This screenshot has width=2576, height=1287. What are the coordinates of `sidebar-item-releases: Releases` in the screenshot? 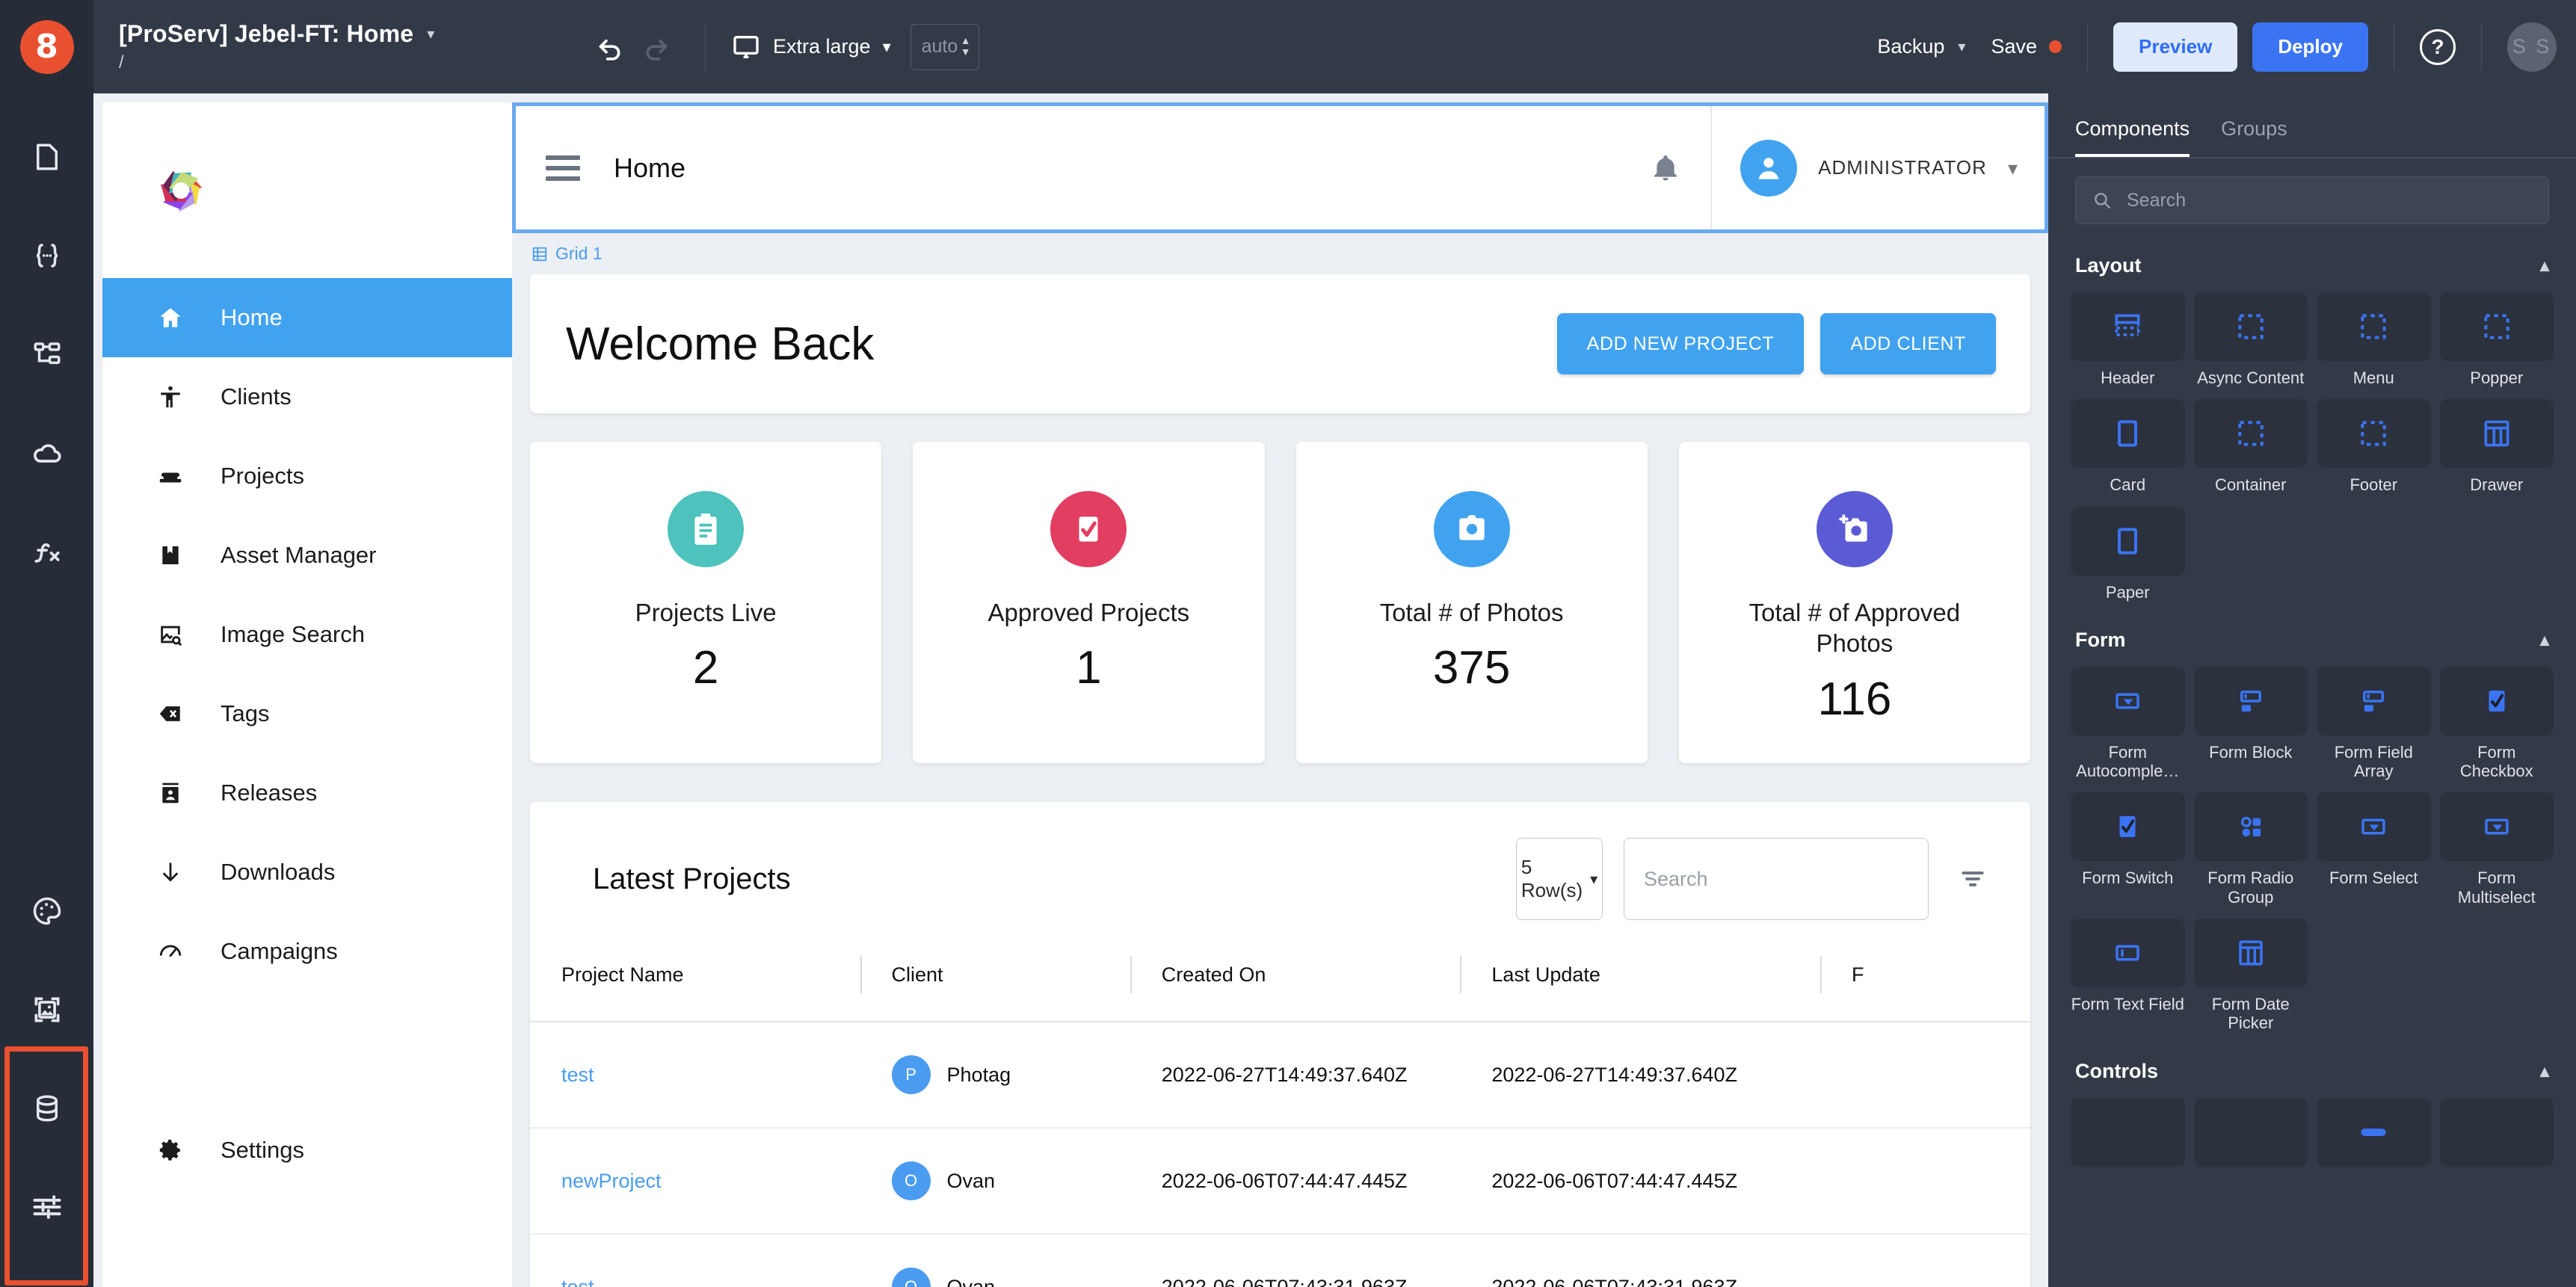 It's located at (307, 793).